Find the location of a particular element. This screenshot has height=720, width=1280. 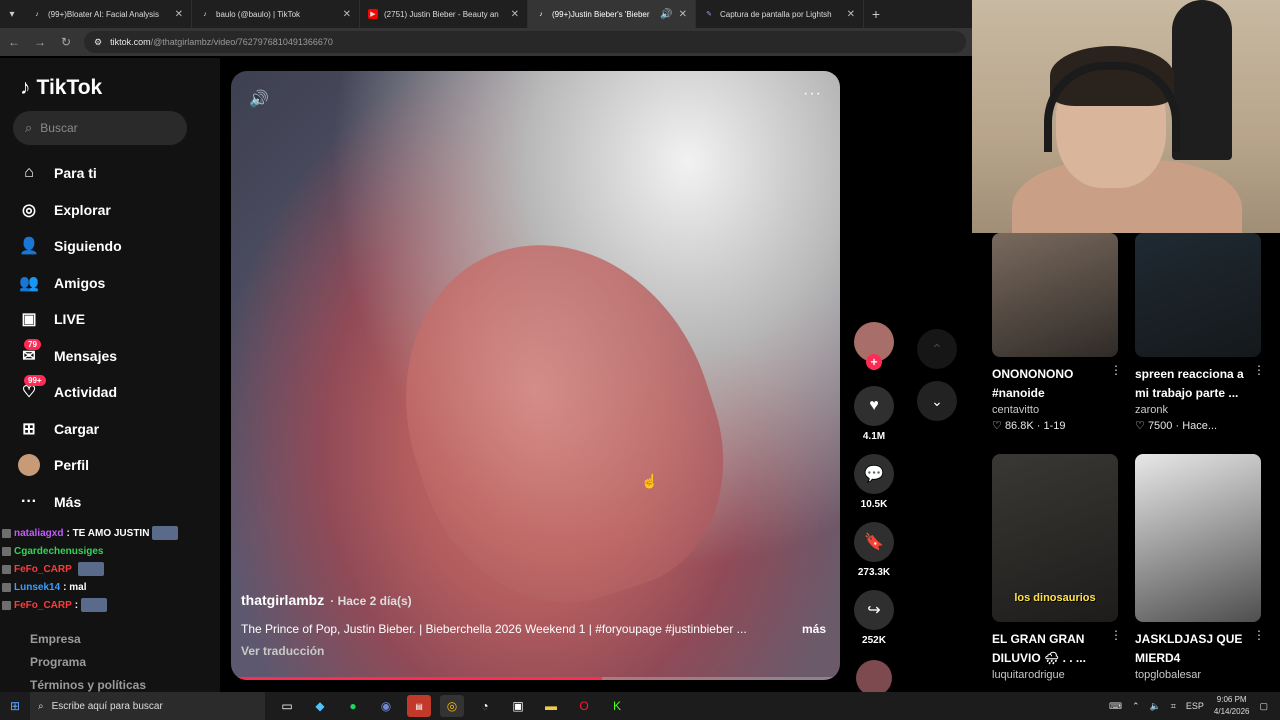

browser-tab: ♪ (99+)Bloater AI: Facial Analysis ✕ is located at coordinates (108, 14).